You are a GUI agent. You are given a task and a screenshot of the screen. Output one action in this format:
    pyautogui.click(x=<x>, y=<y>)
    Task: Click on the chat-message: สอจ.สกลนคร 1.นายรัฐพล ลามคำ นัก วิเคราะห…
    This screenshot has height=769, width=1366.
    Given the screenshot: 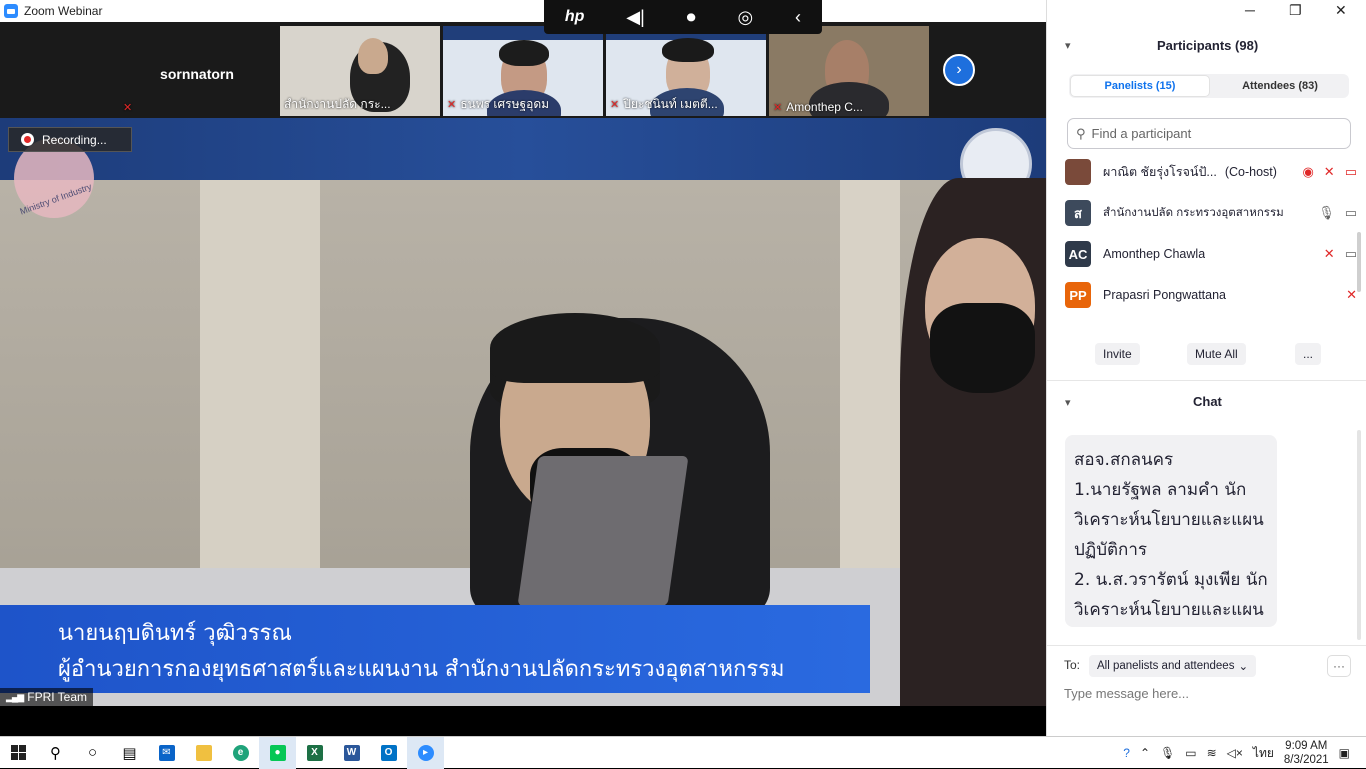 What is the action you would take?
    pyautogui.click(x=1171, y=531)
    